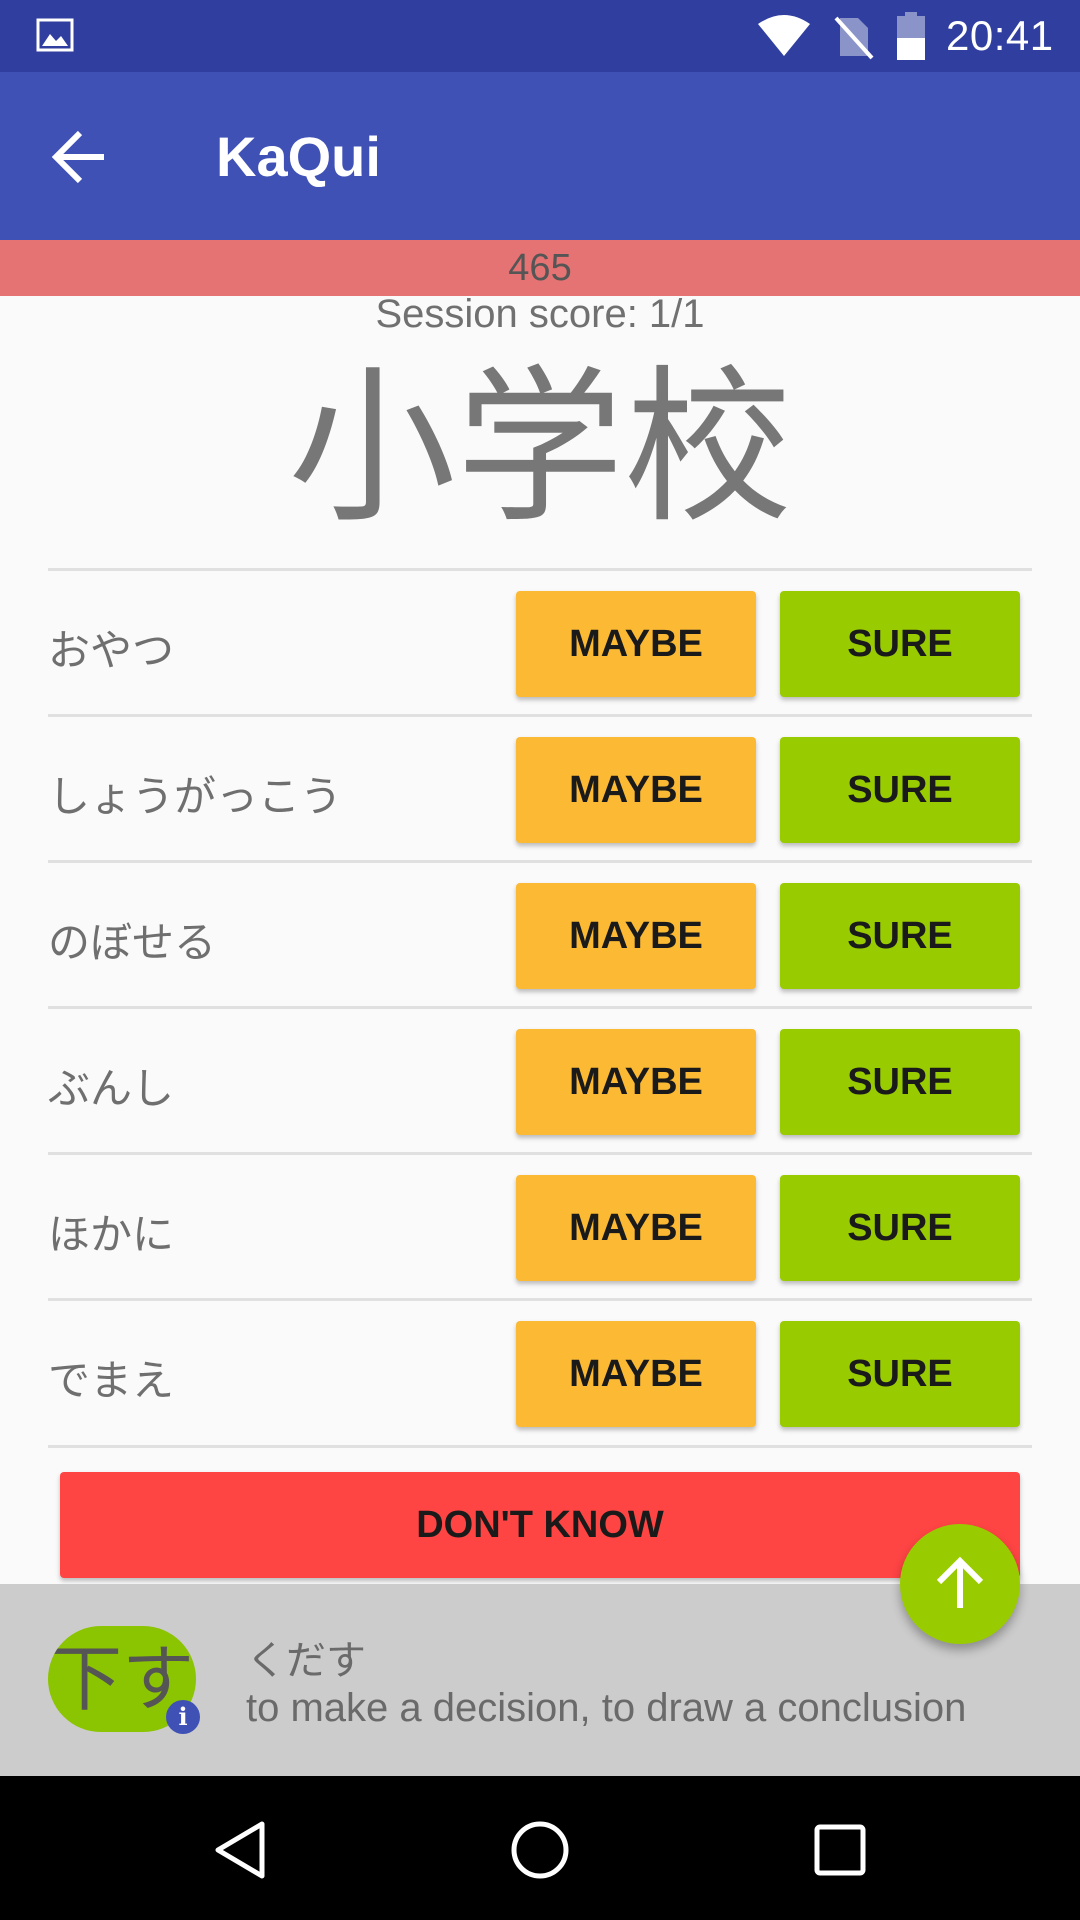 This screenshot has width=1080, height=1920. I want to click on last-item-meaning: to make a decision, to draw a conclusion, so click(606, 1708).